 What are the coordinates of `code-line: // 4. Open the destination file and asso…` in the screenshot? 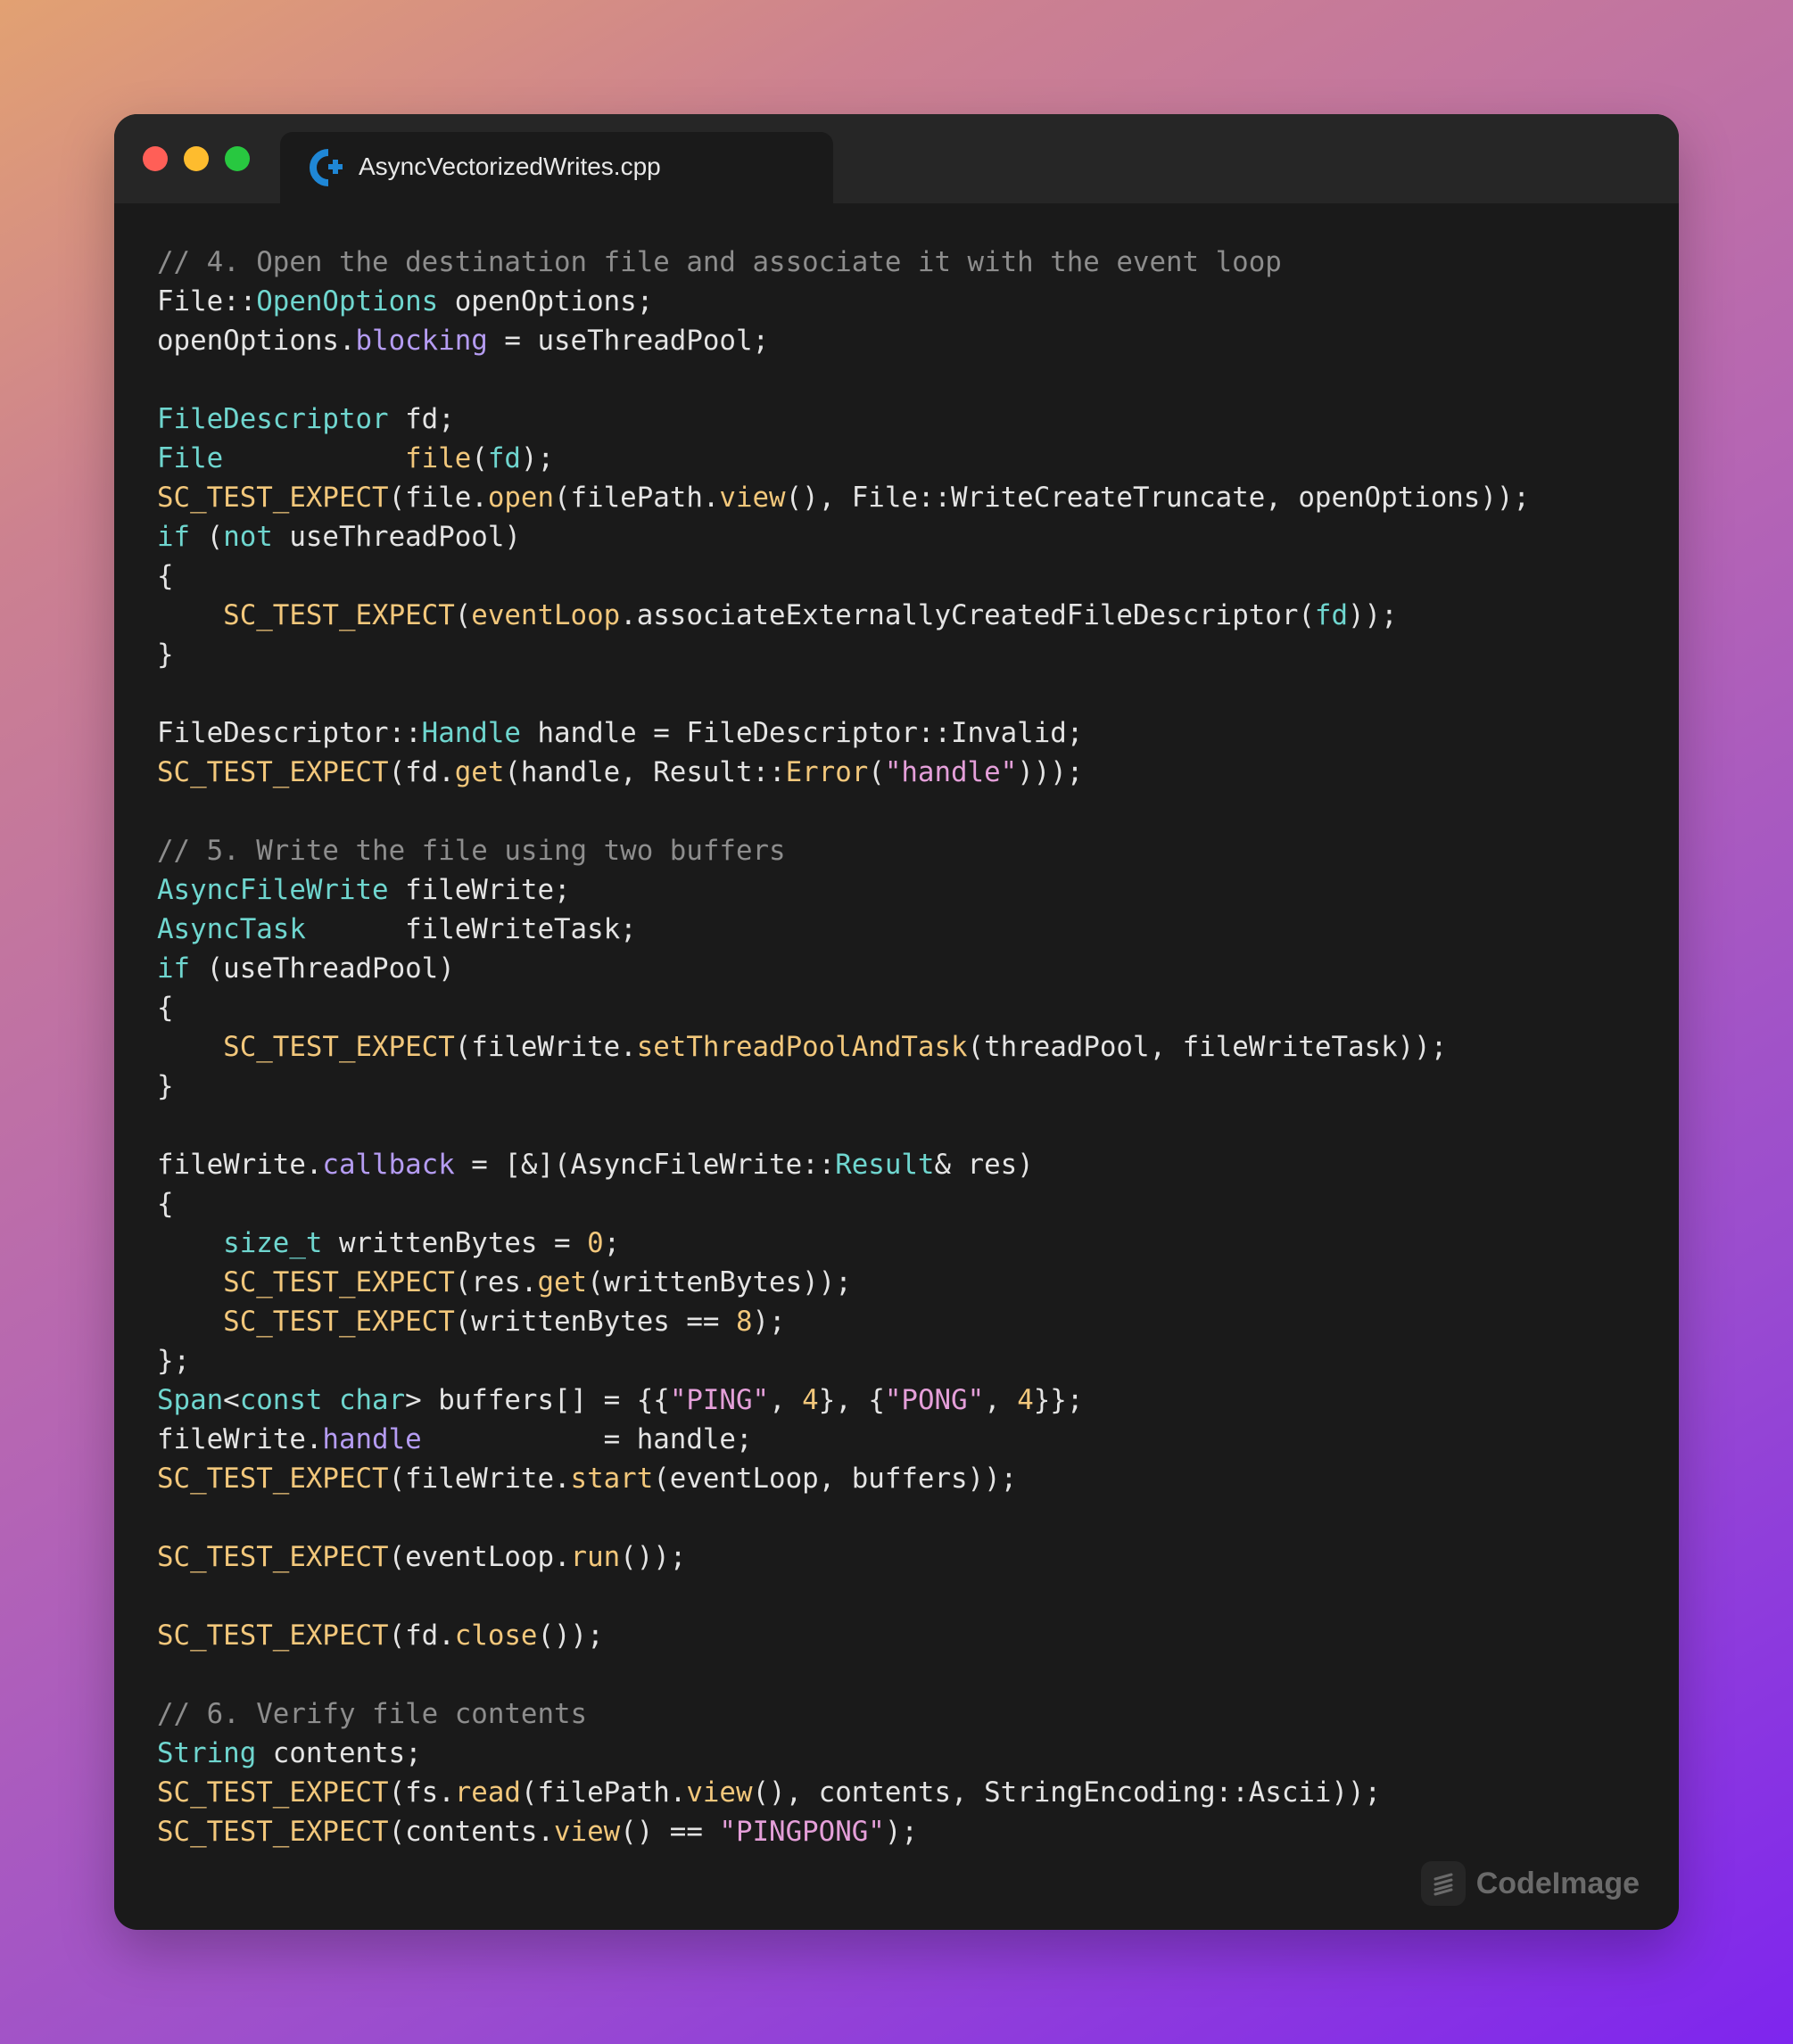 It's located at (843, 263).